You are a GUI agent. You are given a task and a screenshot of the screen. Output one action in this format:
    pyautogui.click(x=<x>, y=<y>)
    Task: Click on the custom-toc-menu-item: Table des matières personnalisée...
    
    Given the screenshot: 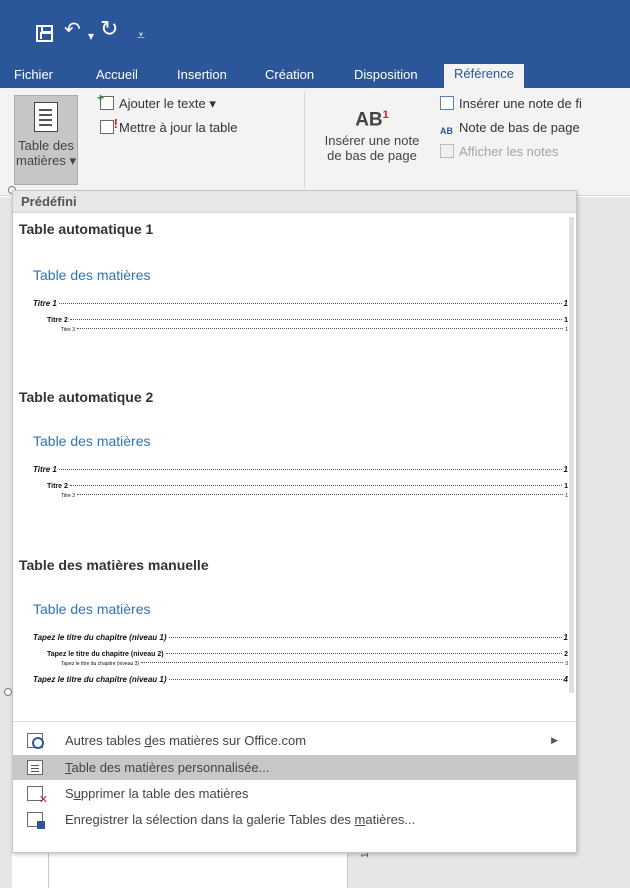 What is the action you would take?
    pyautogui.click(x=294, y=767)
    